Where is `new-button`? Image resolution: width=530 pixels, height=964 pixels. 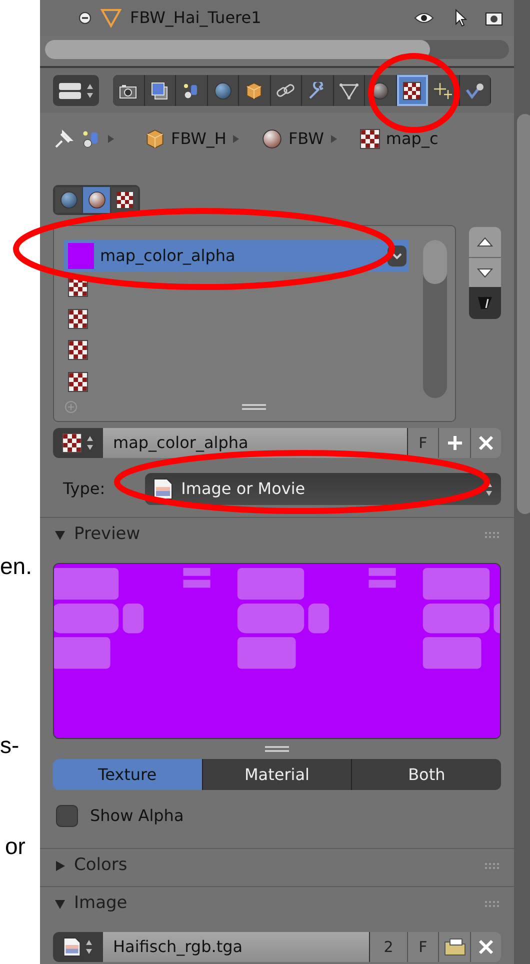
new-button is located at coordinates (454, 443).